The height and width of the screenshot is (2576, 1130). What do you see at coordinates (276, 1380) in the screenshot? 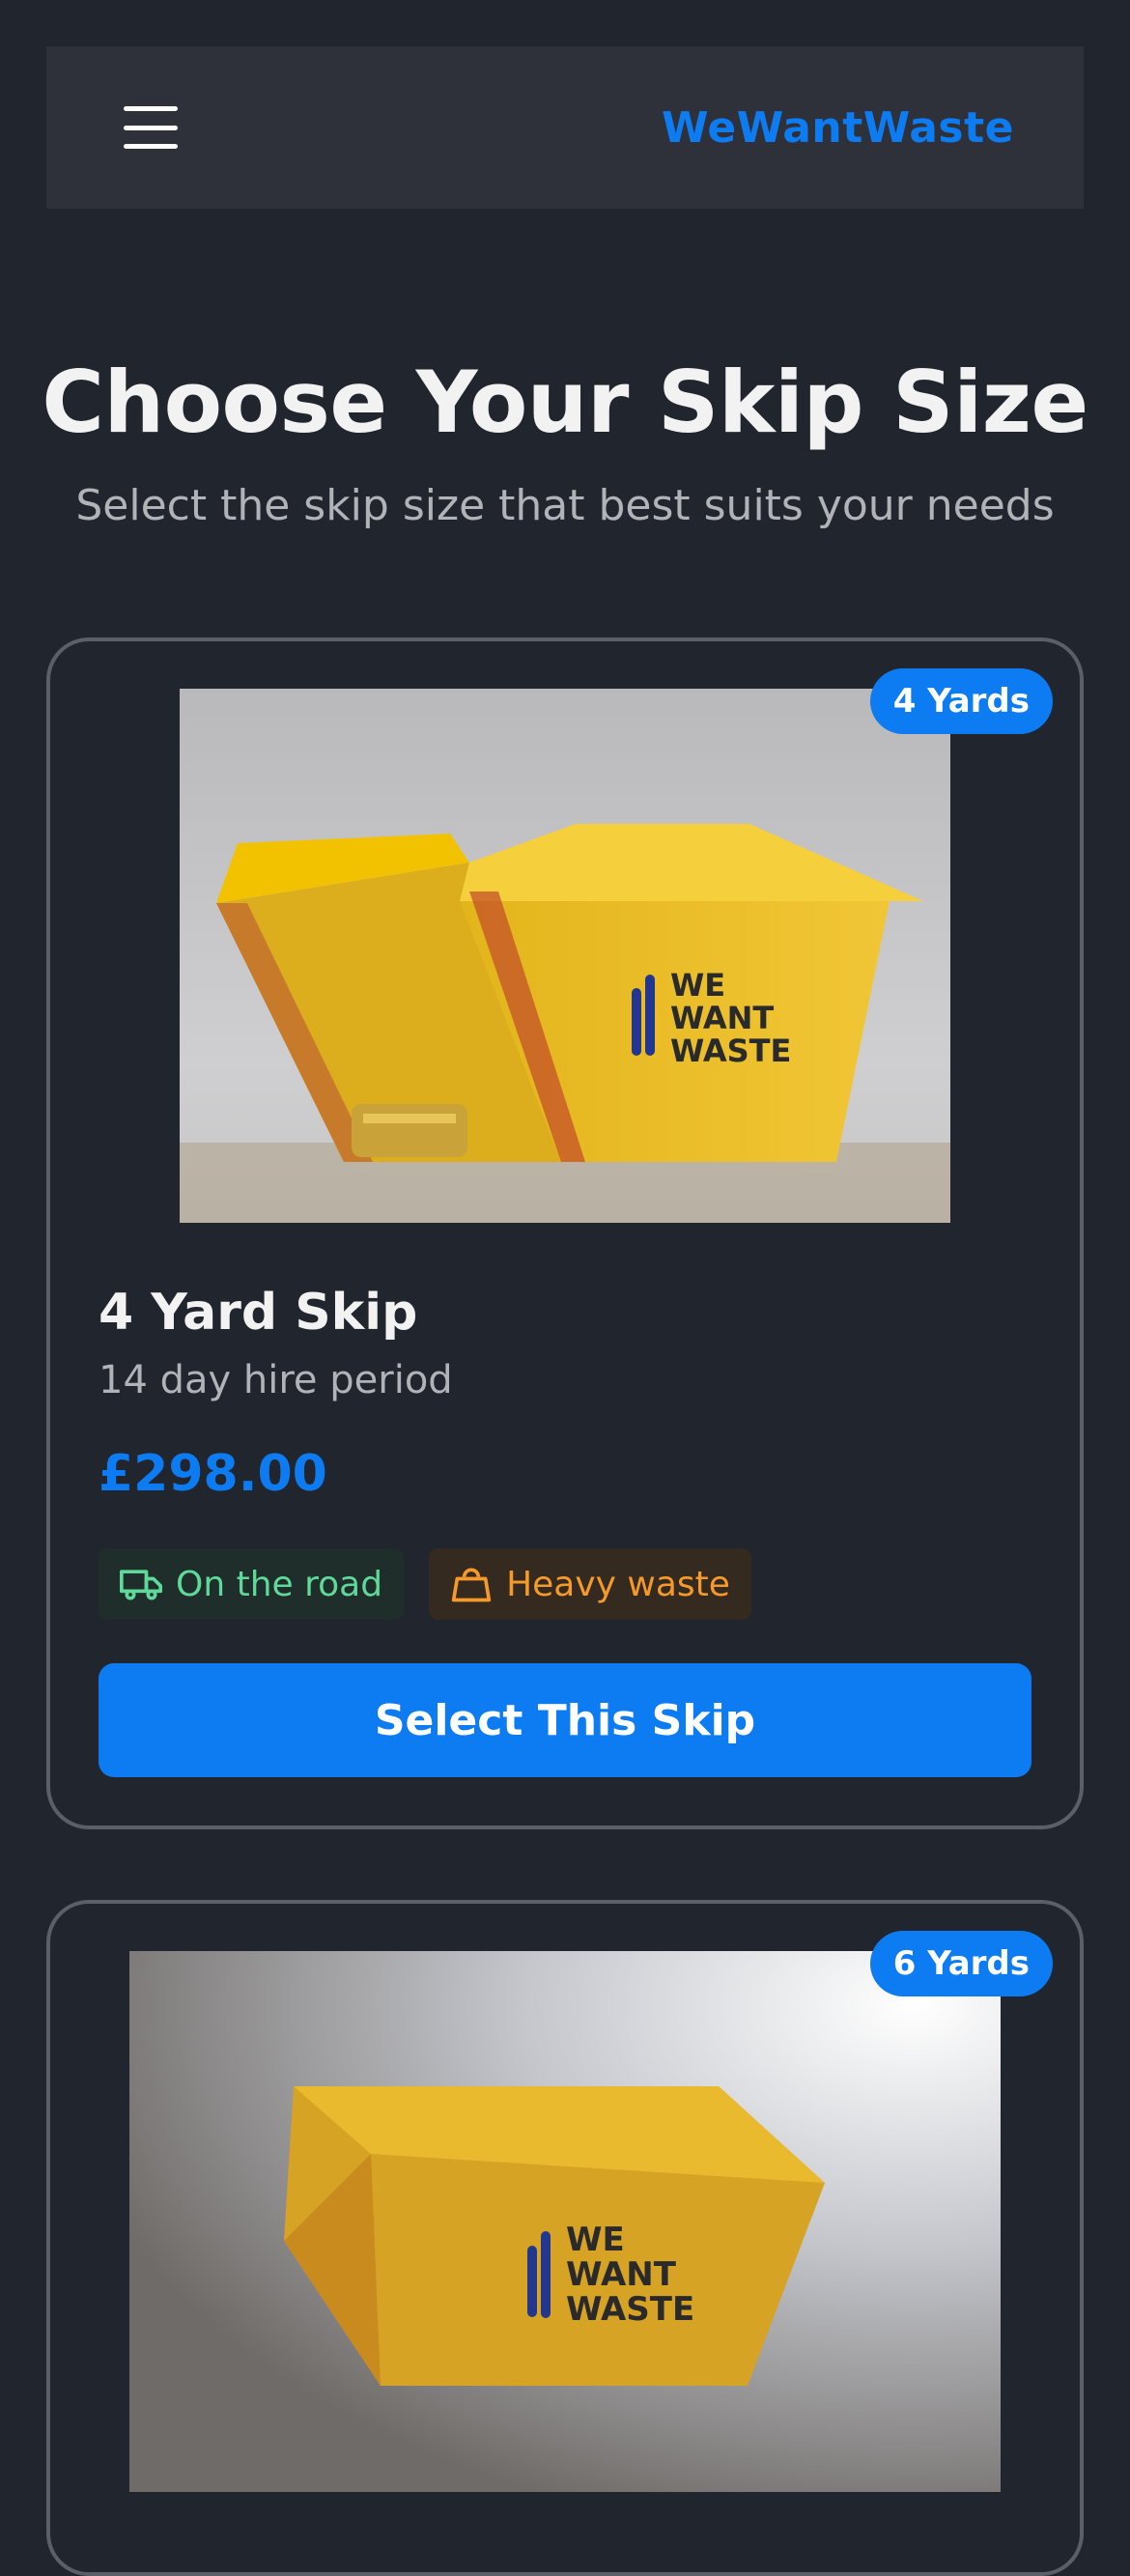
I see `hire-period: 14 day hire period` at bounding box center [276, 1380].